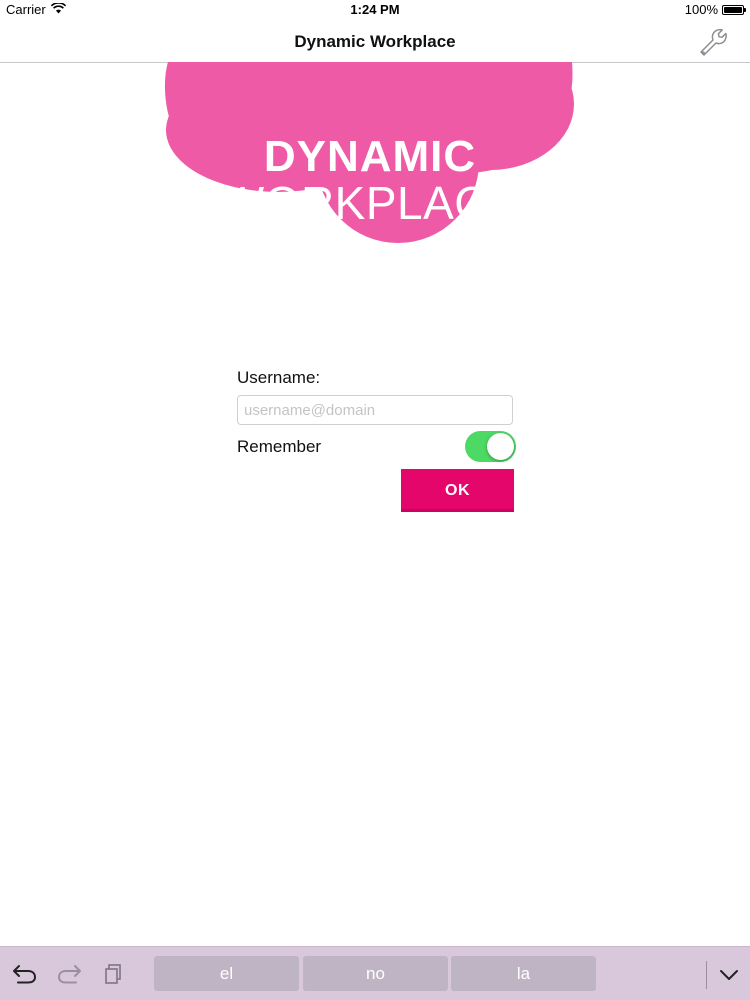 Image resolution: width=750 pixels, height=1000 pixels. Describe the element at coordinates (500, 446) in the screenshot. I see `toggle-knob` at that location.